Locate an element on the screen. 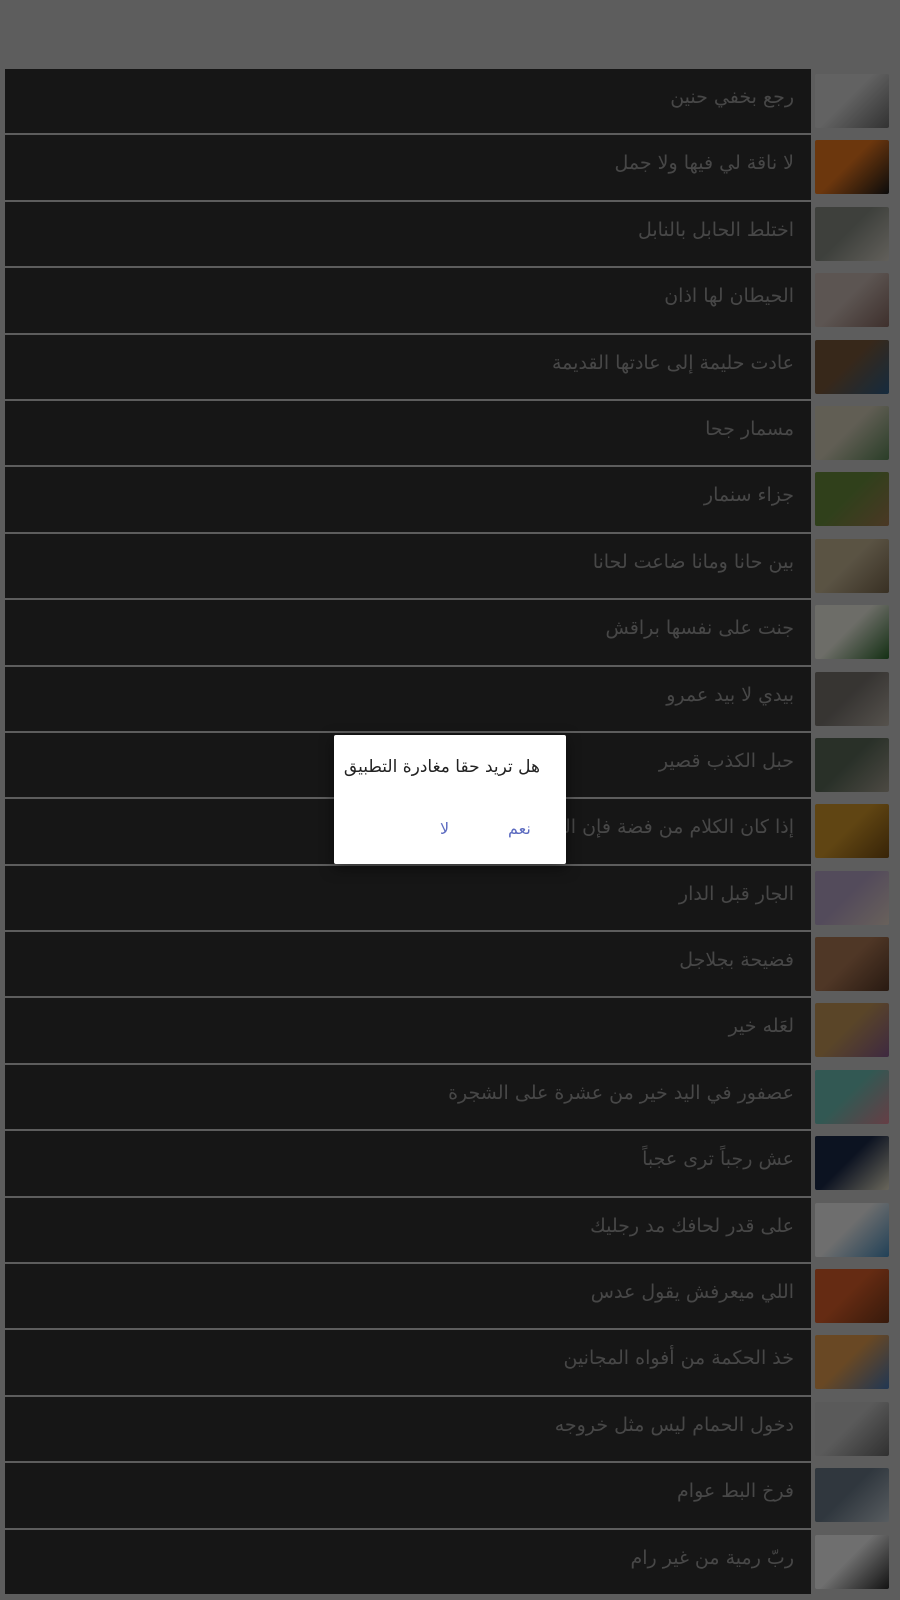  cancel-exit-button: لا is located at coordinates (444, 828).